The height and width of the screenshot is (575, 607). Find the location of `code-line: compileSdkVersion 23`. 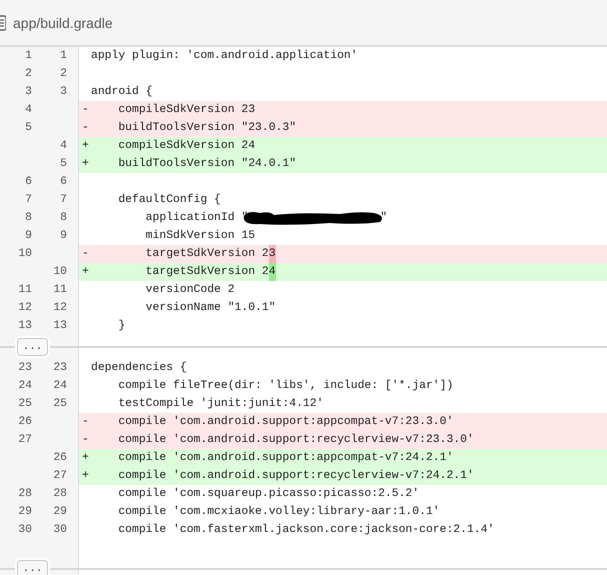

code-line: compileSdkVersion 23 is located at coordinates (186, 110).